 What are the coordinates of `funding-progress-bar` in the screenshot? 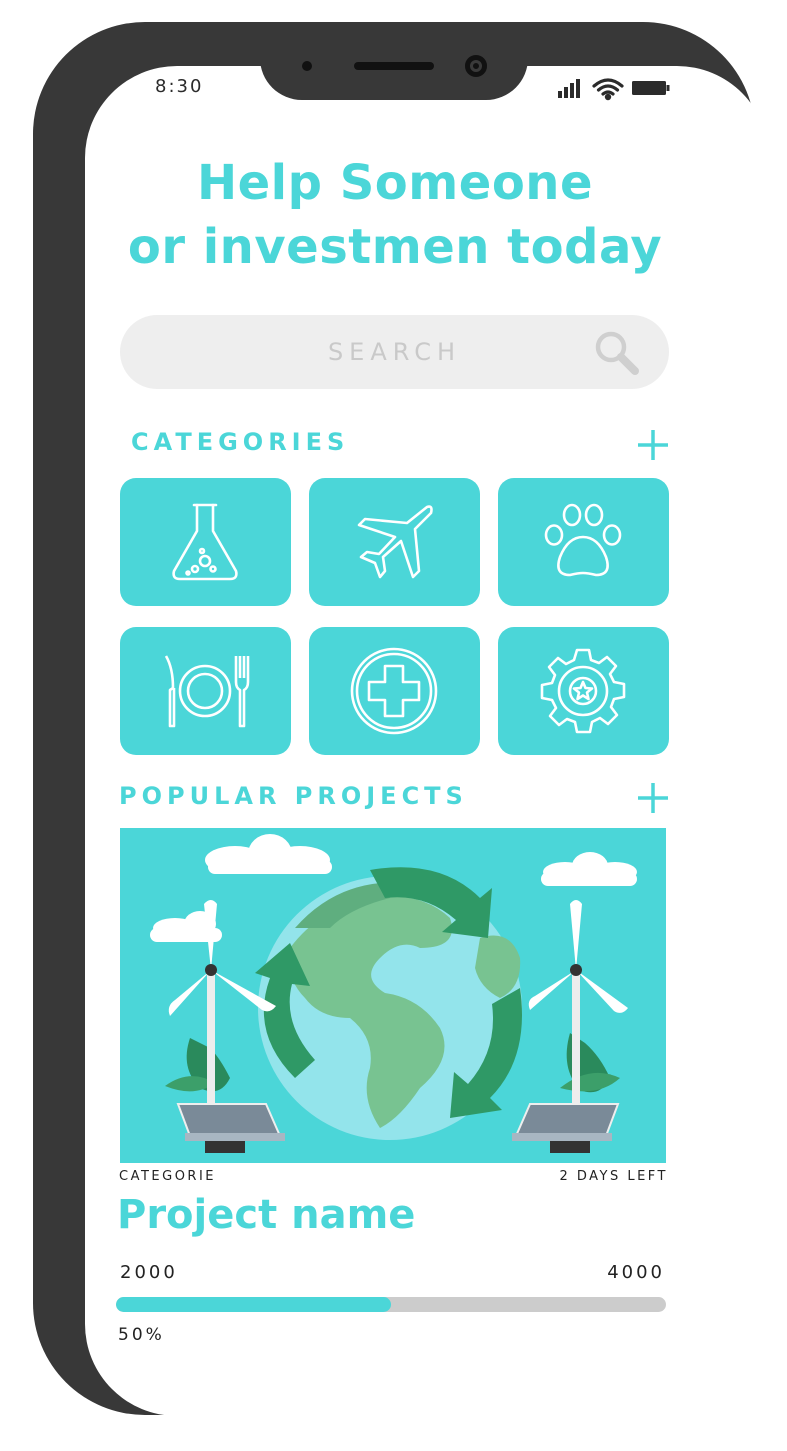 It's located at (391, 1304).